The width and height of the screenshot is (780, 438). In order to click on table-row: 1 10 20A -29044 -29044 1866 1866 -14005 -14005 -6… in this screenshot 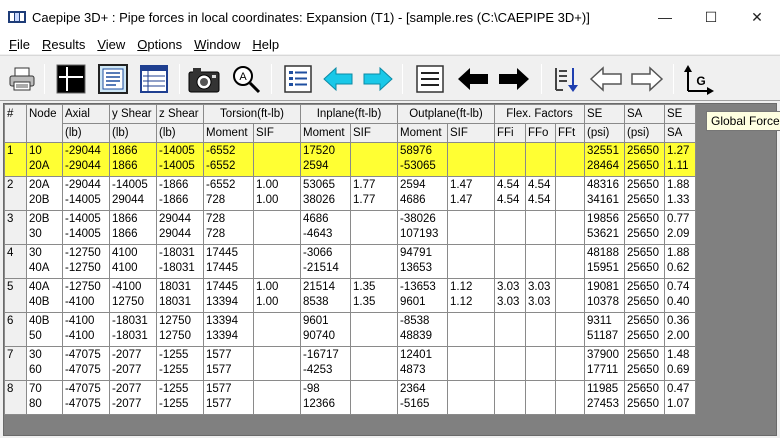, I will do `click(350, 159)`.